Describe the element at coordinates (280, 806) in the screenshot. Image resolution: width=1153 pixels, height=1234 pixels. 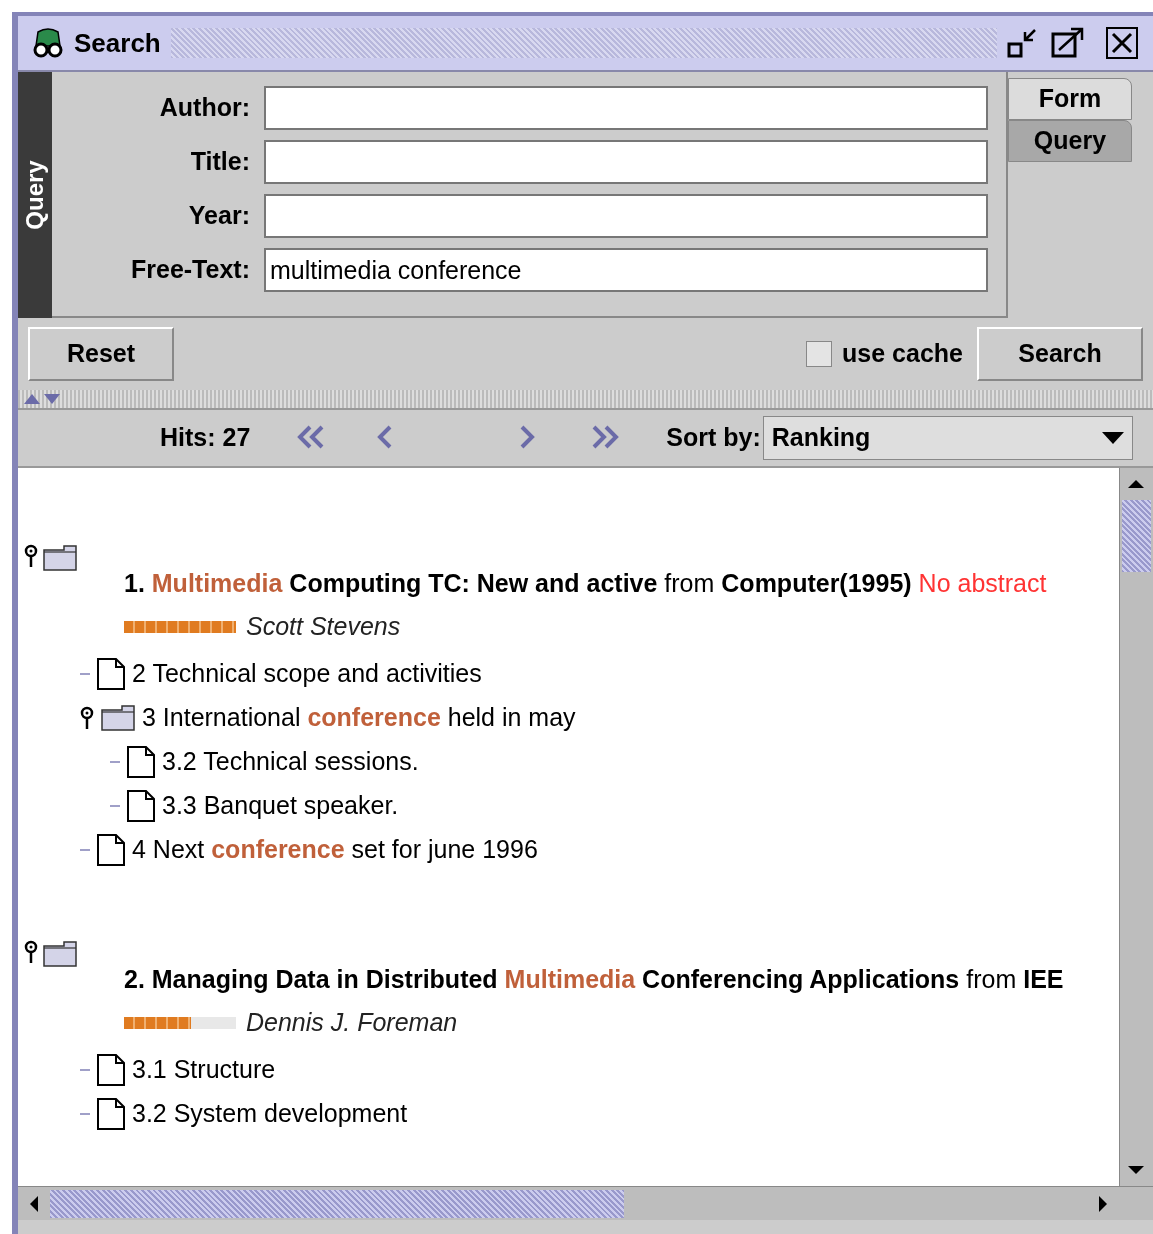
I see `tree-item: 3.3 Banquet speaker.` at that location.